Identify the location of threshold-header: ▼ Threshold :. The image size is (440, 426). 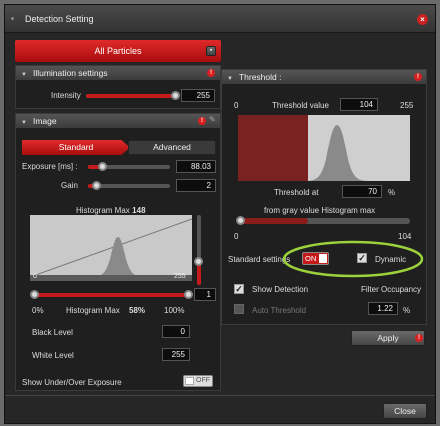
(324, 77).